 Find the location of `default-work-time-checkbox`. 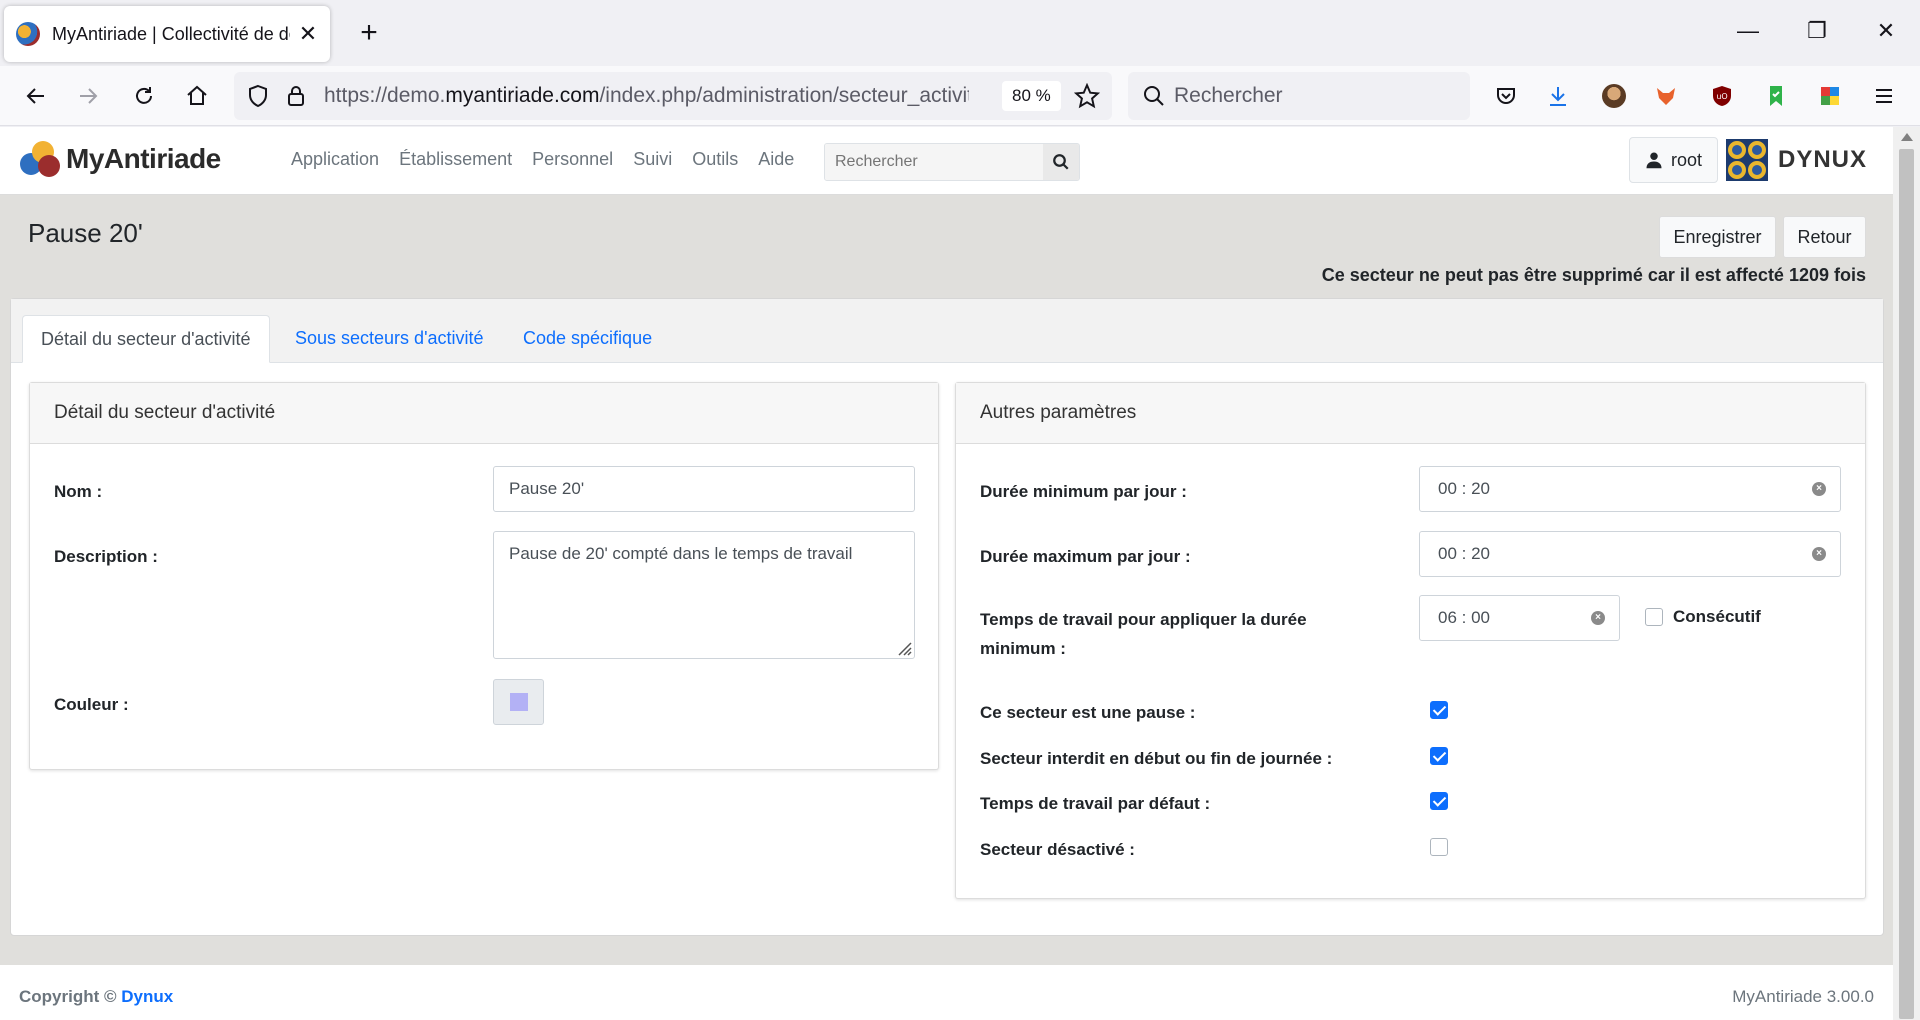

default-work-time-checkbox is located at coordinates (1439, 801).